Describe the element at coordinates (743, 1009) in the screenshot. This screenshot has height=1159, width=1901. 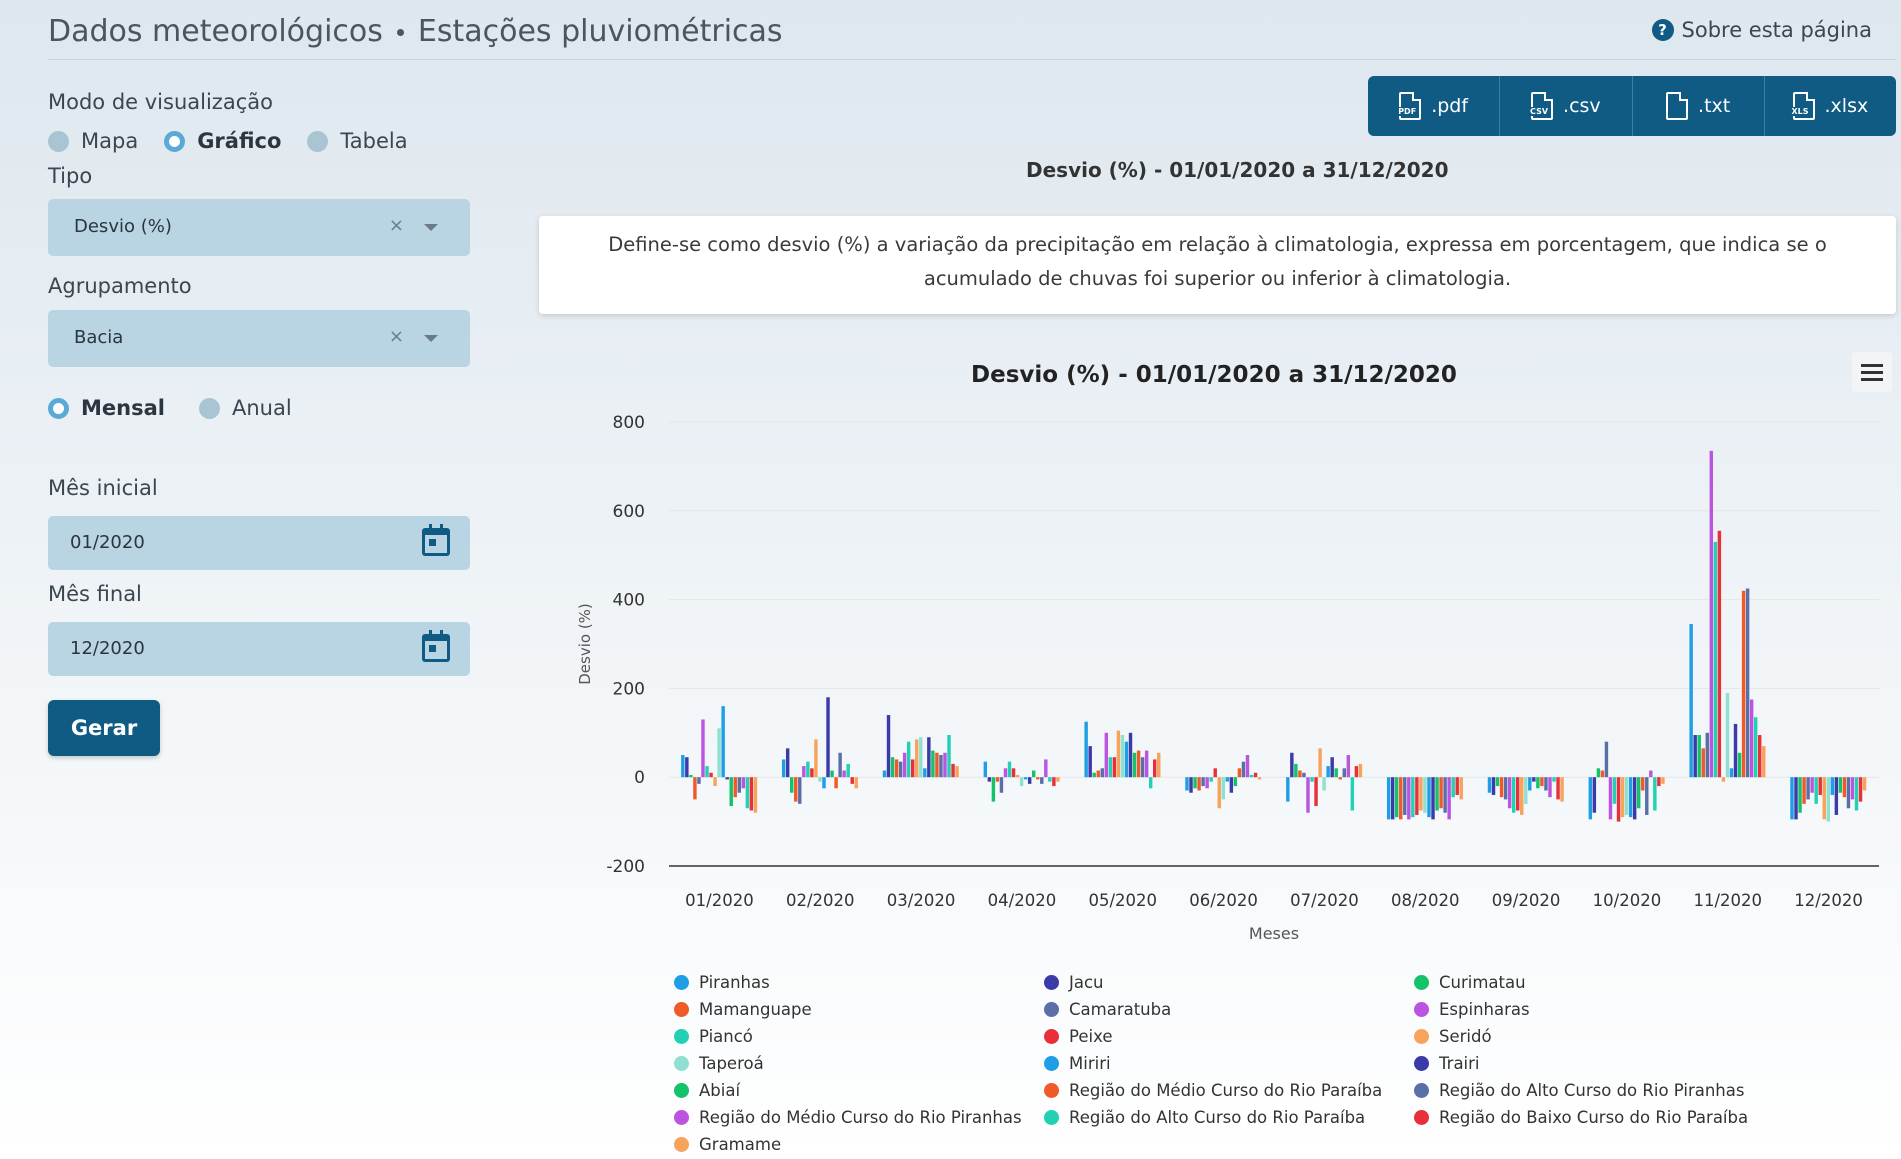
I see `legend-item: Mamanguape` at that location.